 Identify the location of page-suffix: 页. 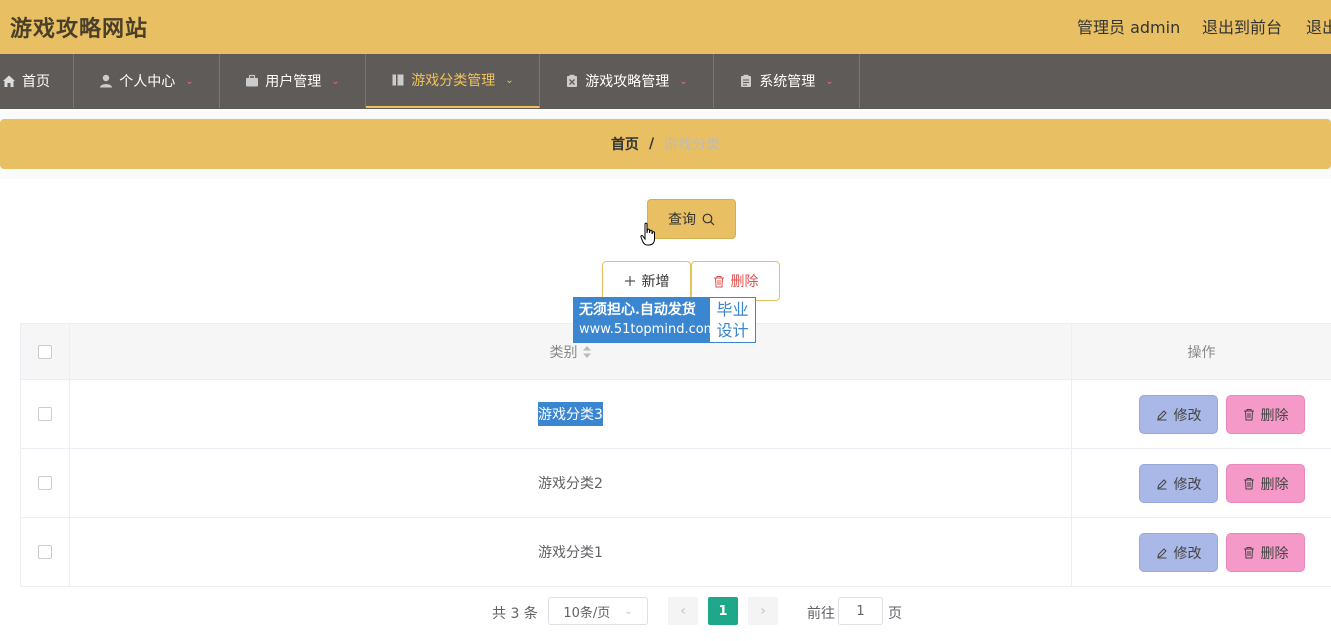
(895, 614).